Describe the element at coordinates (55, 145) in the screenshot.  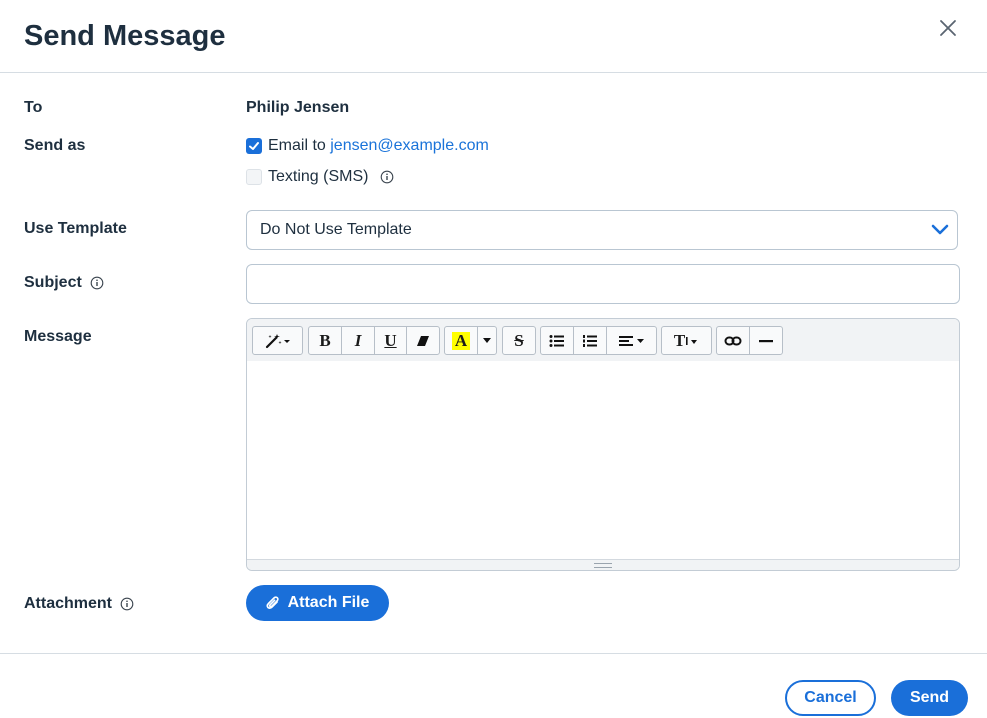
I see `send-as-label: Send as` at that location.